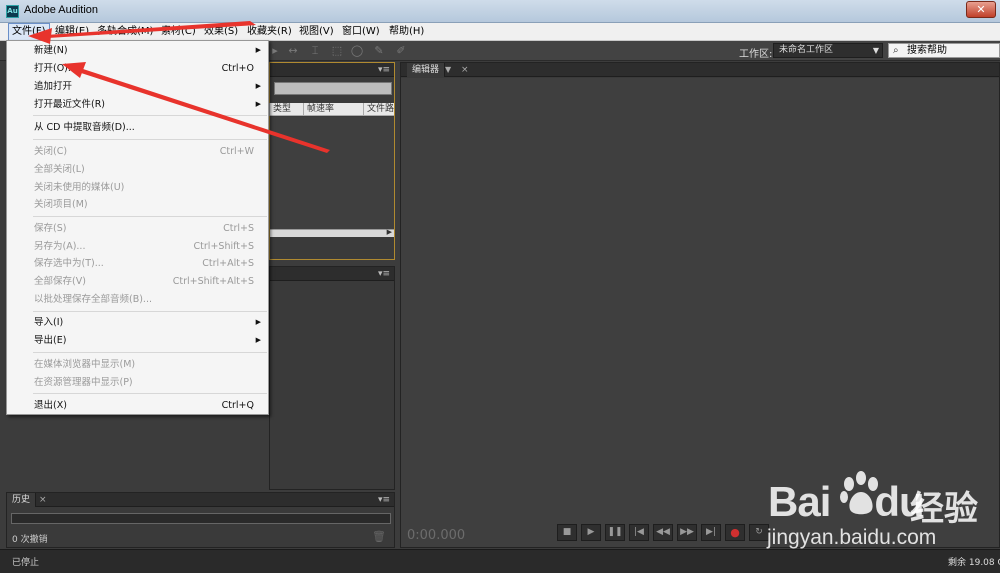 The image size is (1000, 573). What do you see at coordinates (357, 51) in the screenshot?
I see `lasso-icon: ◯` at bounding box center [357, 51].